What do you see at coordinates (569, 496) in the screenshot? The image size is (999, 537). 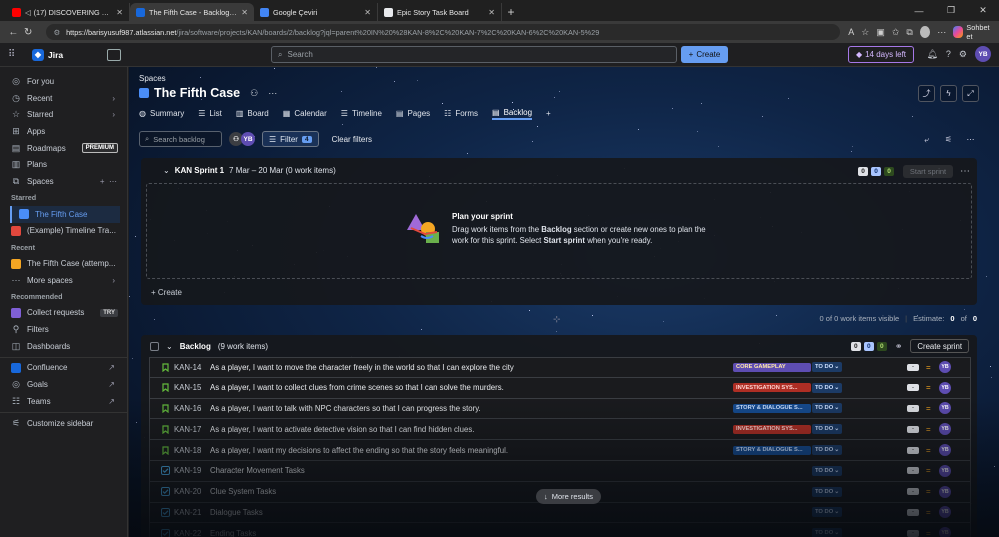 I see `more-results-button: ↓ More results` at bounding box center [569, 496].